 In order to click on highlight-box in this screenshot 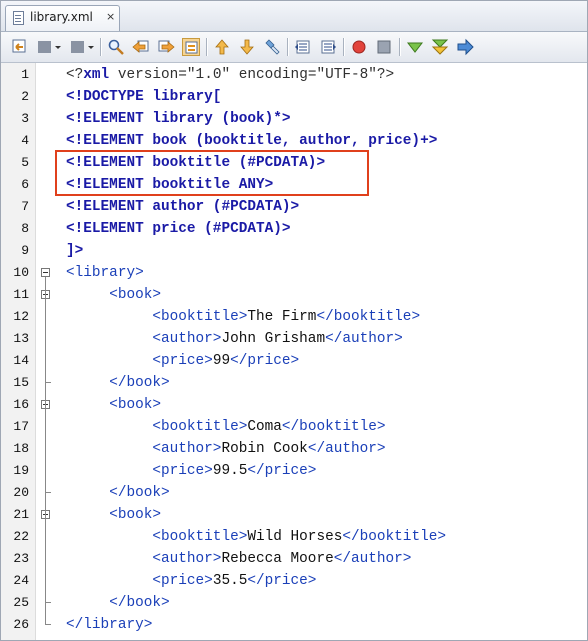, I will do `click(212, 173)`.